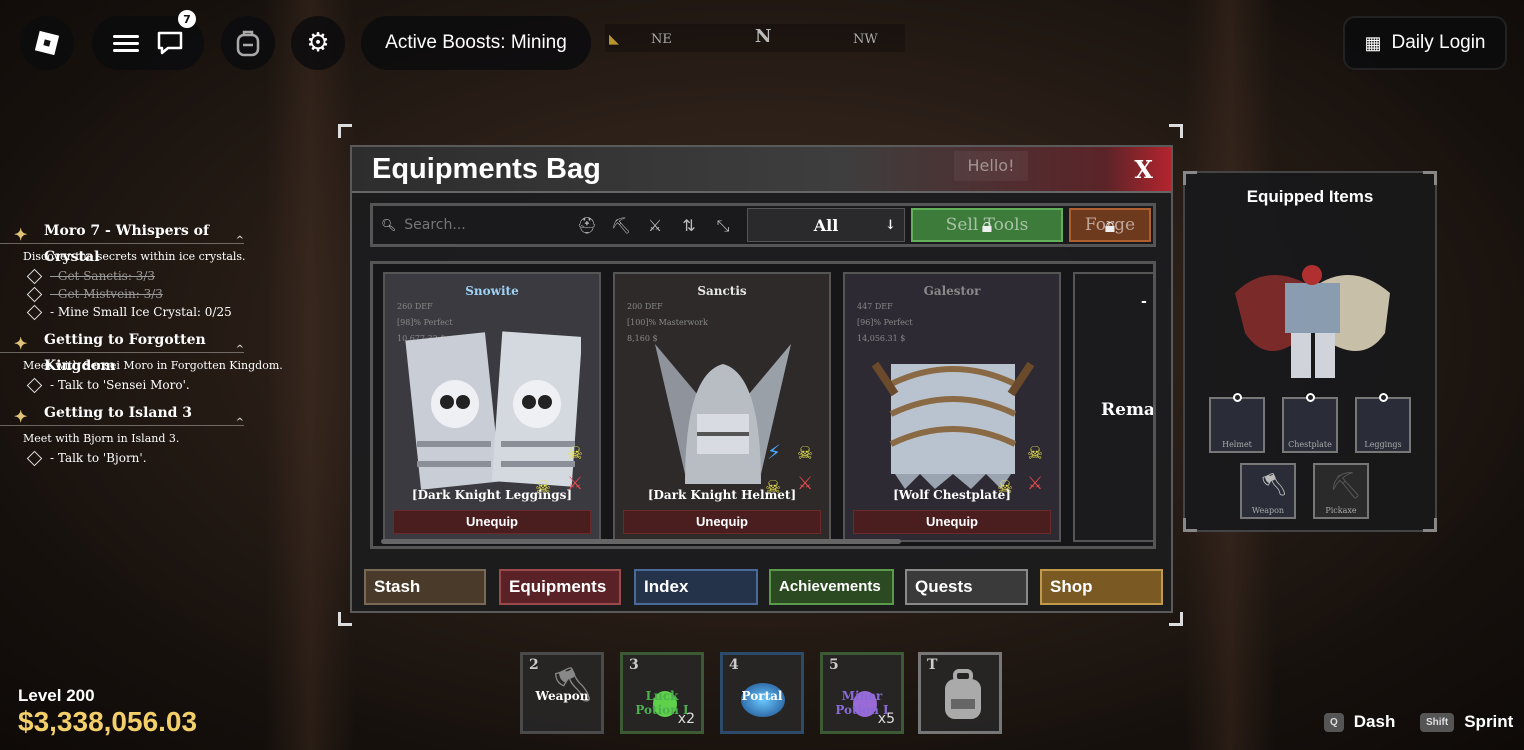  Describe the element at coordinates (734, 665) in the screenshot. I see `hotbar-key: 4` at that location.